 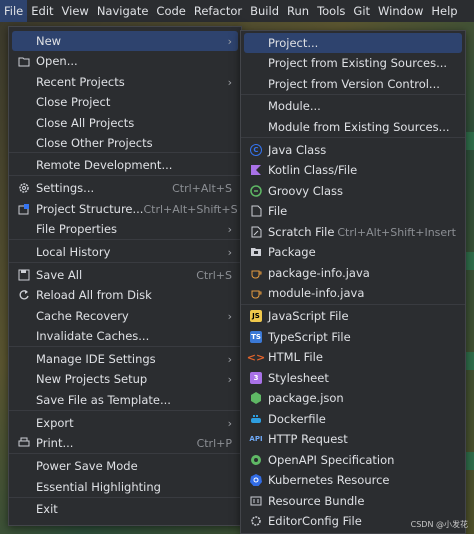 What do you see at coordinates (73, 102) in the screenshot?
I see `menu-item-label: Close Project` at bounding box center [73, 102].